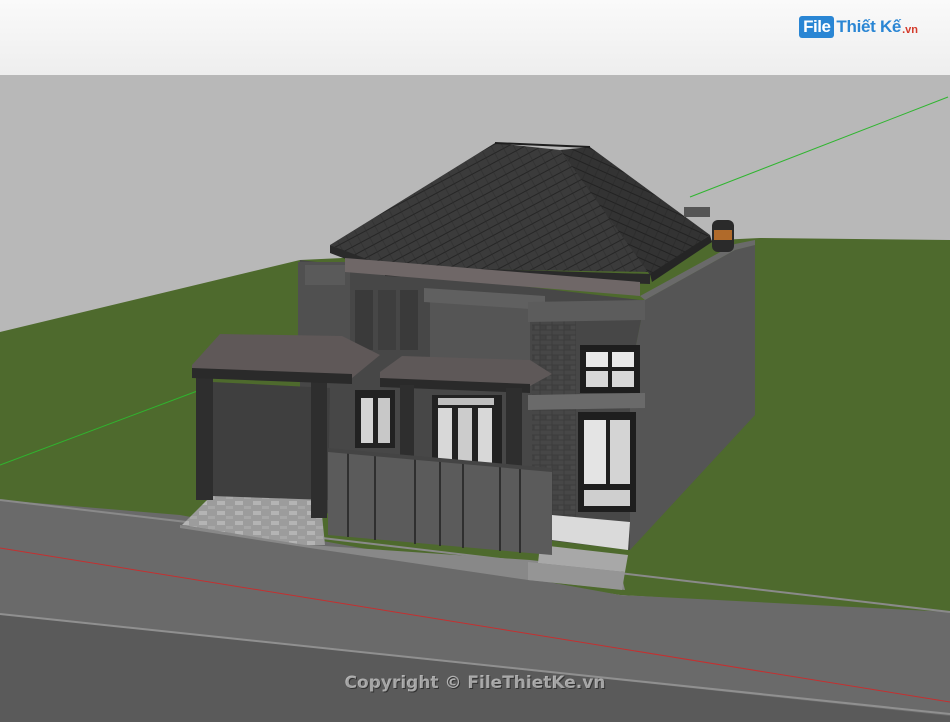  I want to click on logo-tld: .vn, so click(910, 30).